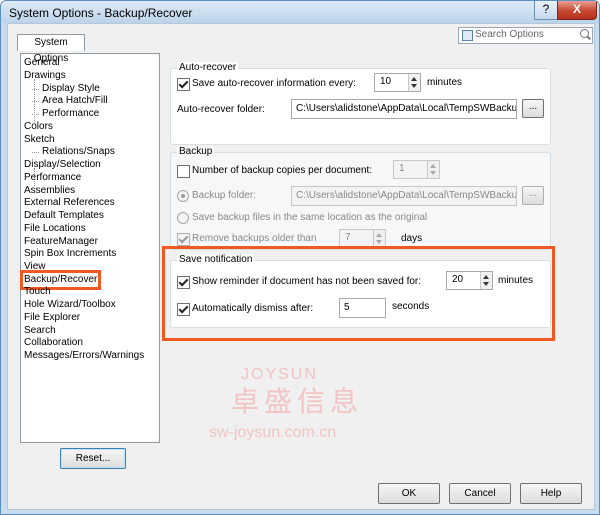 This screenshot has width=600, height=515. I want to click on tree-item-drawings-performance: Performance, so click(65, 114).